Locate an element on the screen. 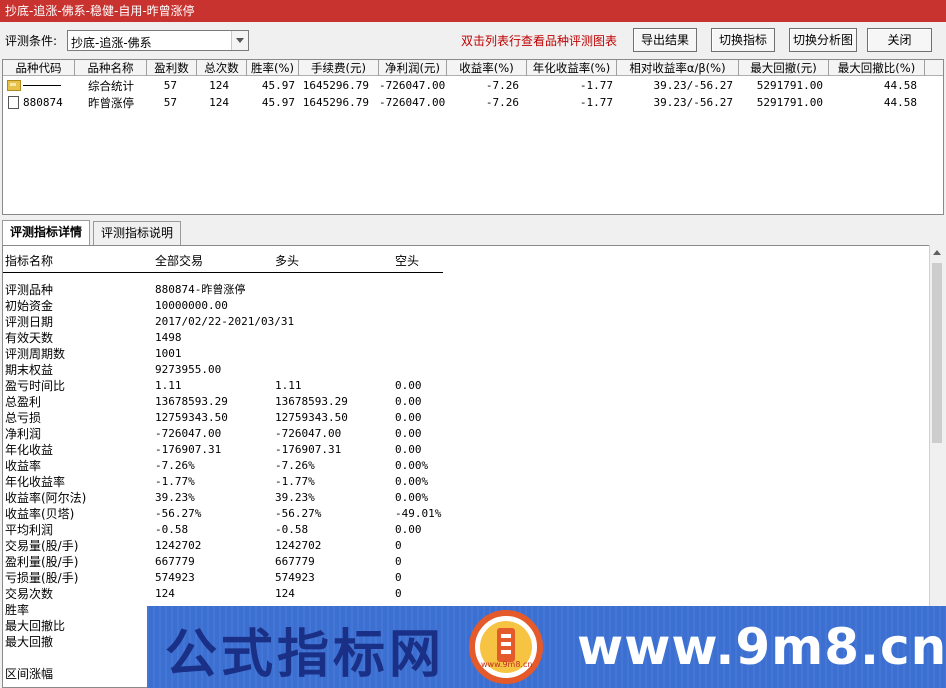 The height and width of the screenshot is (688, 946). detail-row: 总亏损 12759343.50 12759343.50 0.00 is located at coordinates (303, 418).